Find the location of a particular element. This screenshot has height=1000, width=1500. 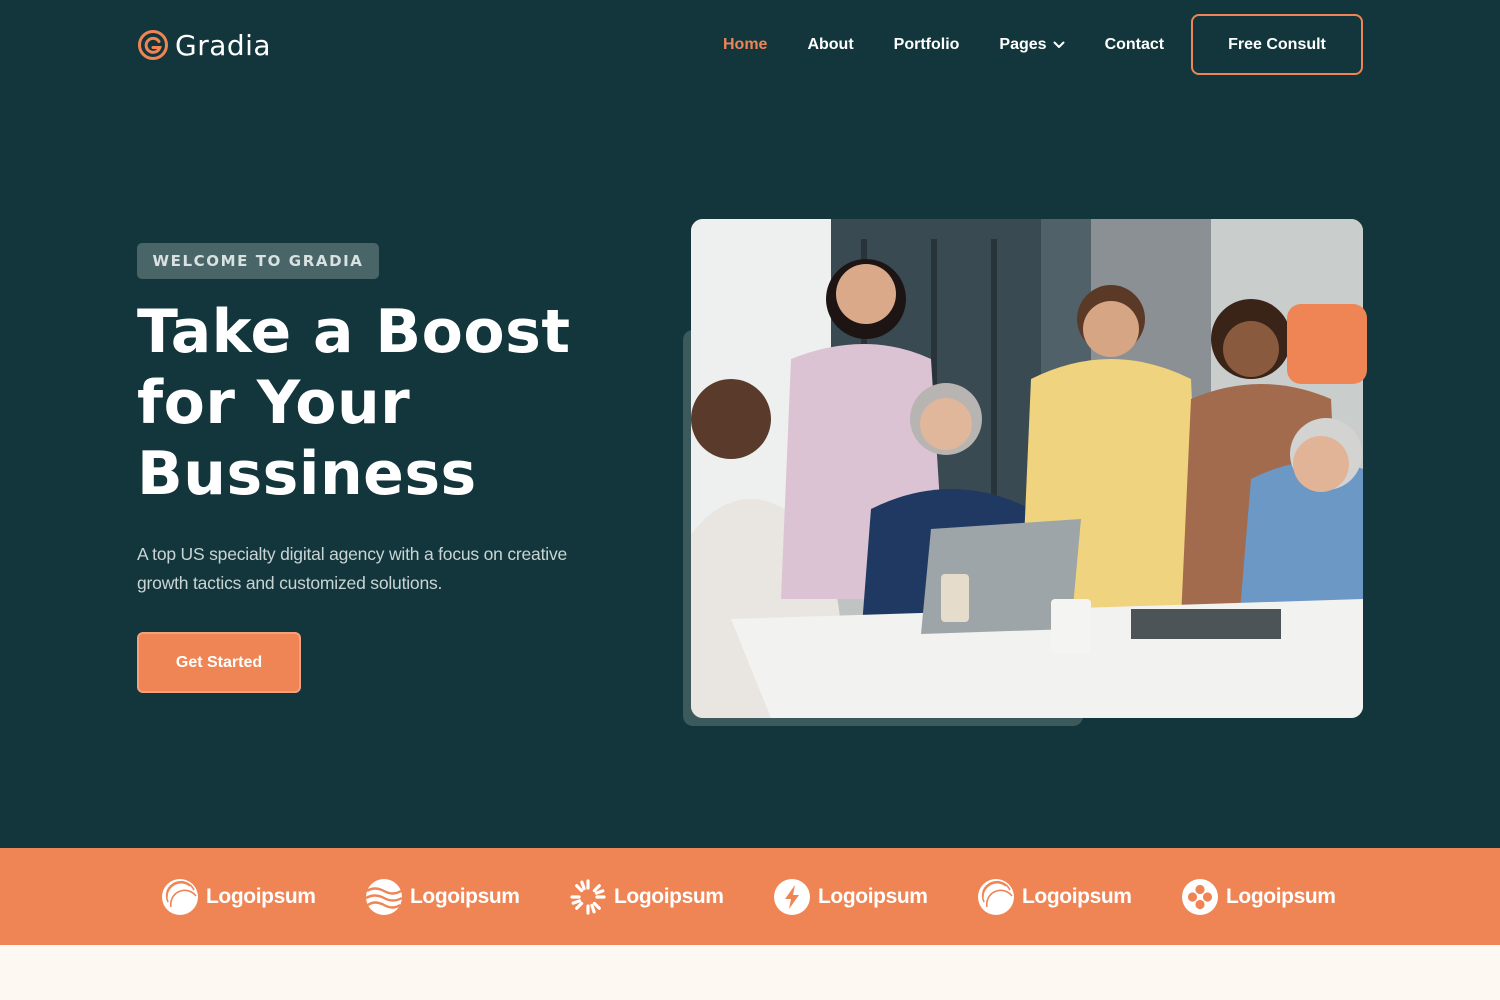

nav-about: About is located at coordinates (830, 45).